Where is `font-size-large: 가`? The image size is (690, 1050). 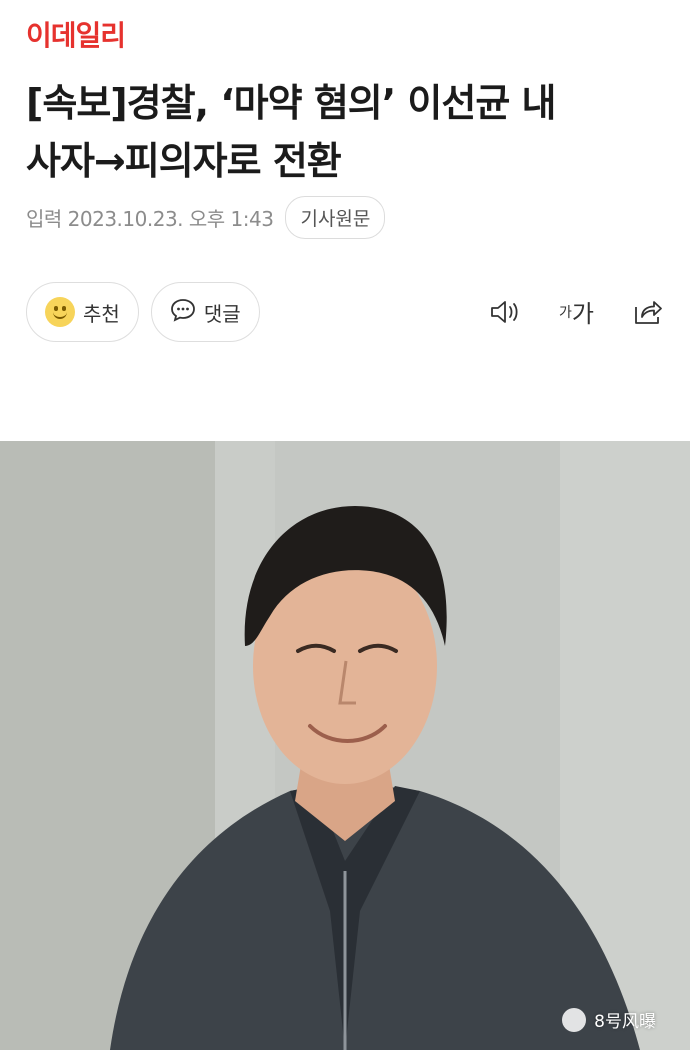 font-size-large: 가 is located at coordinates (582, 314).